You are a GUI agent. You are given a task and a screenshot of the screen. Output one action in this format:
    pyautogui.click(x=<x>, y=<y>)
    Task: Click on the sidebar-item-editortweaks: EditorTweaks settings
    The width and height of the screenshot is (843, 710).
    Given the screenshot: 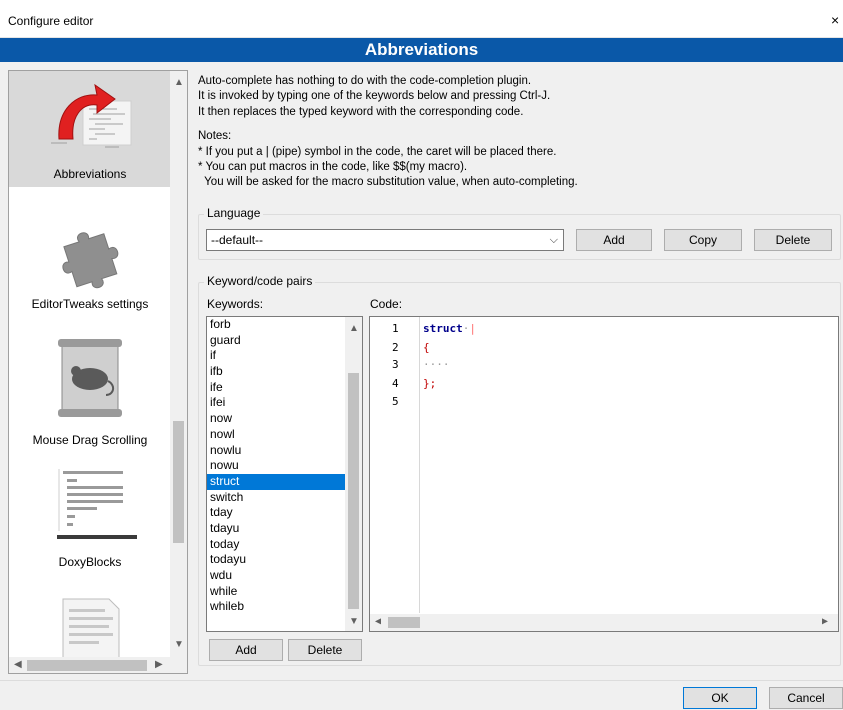 What is the action you would take?
    pyautogui.click(x=90, y=256)
    